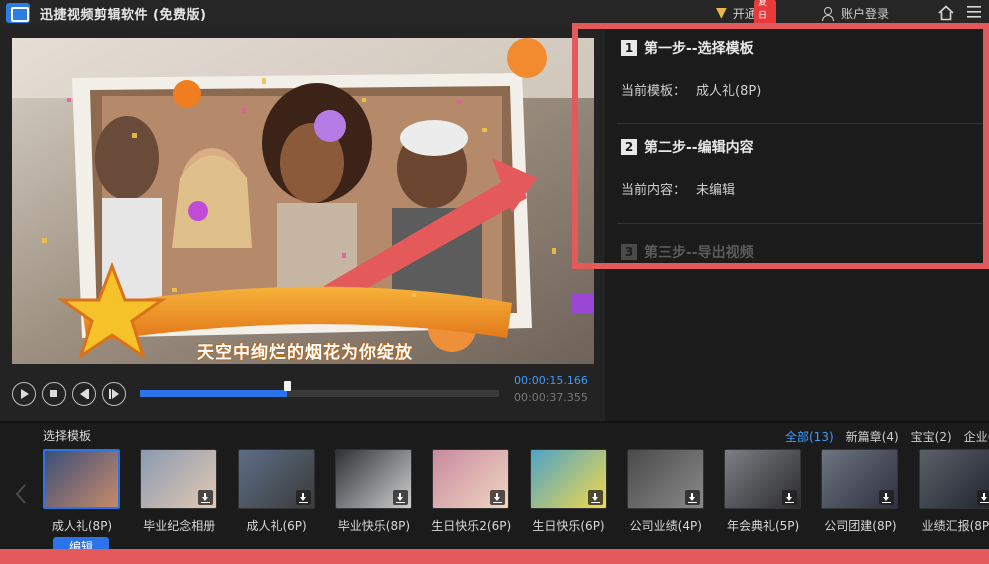 This screenshot has height=564, width=989. Describe the element at coordinates (721, 13) in the screenshot. I see `diamond-icon: ▼` at that location.